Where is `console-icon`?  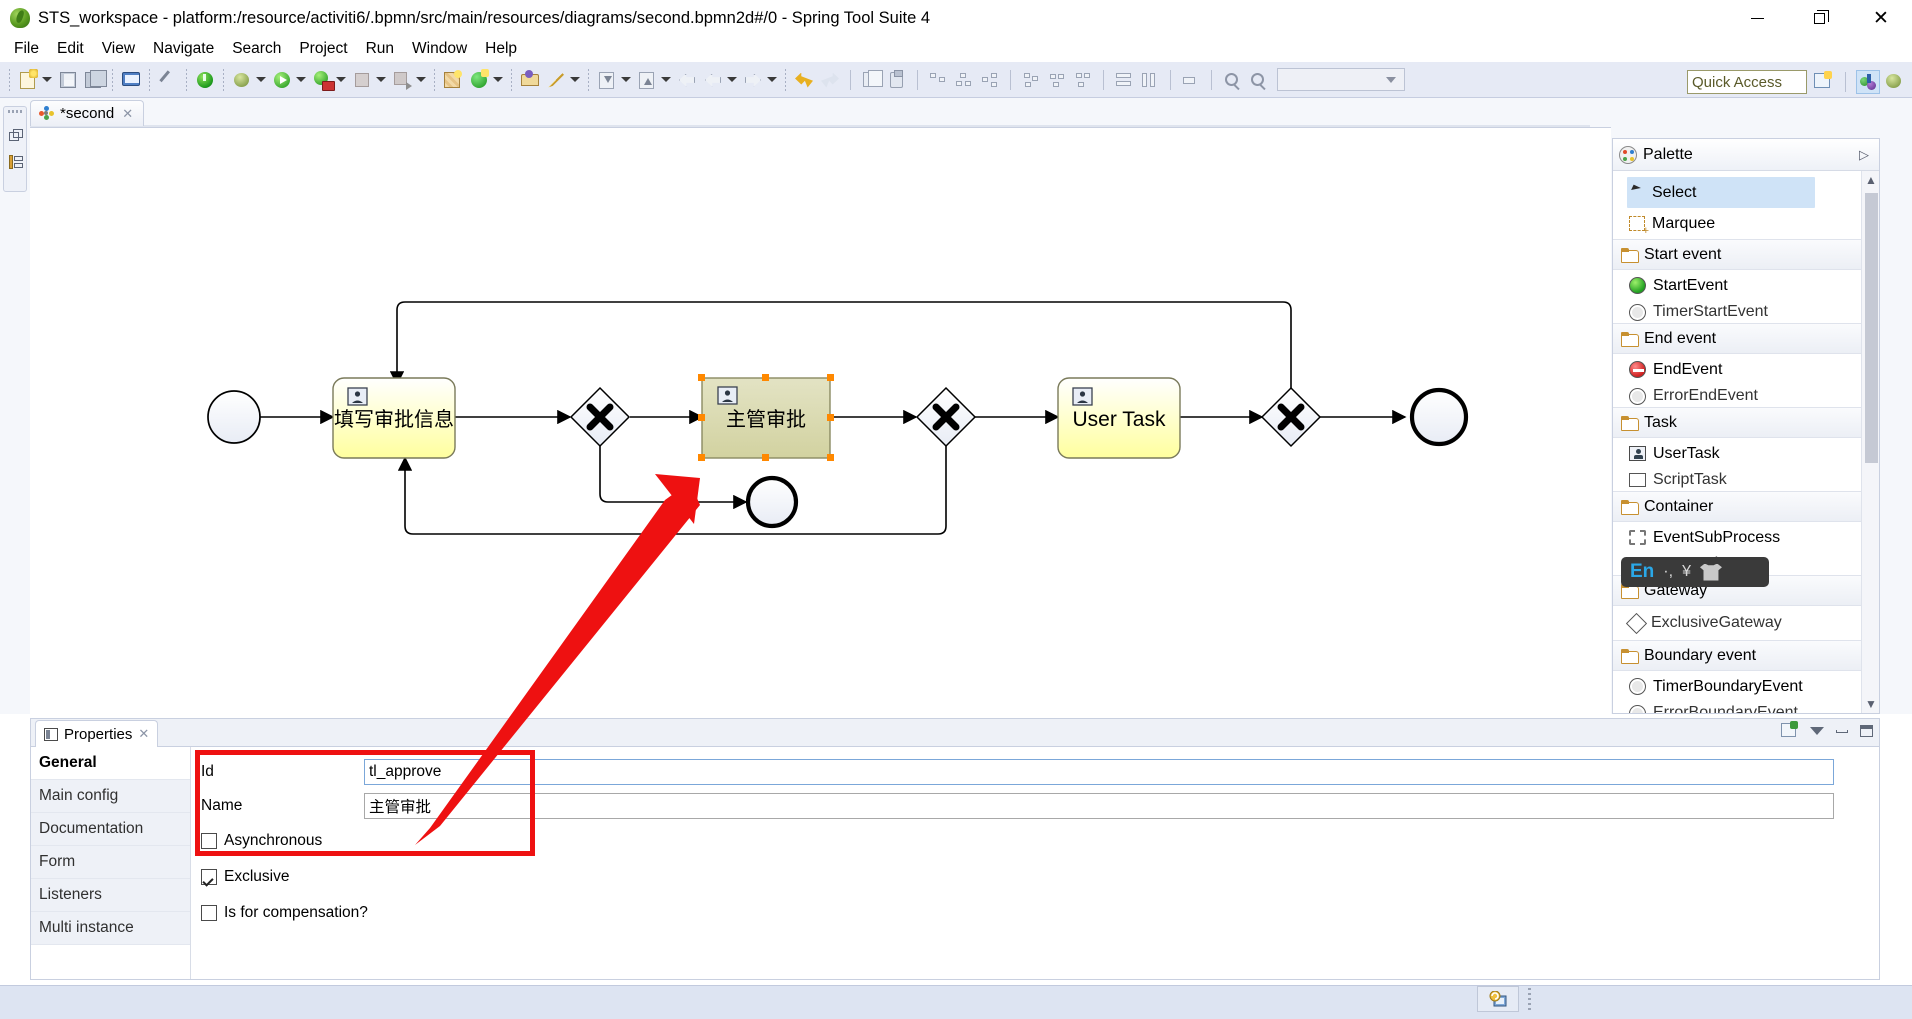 console-icon is located at coordinates (131, 80).